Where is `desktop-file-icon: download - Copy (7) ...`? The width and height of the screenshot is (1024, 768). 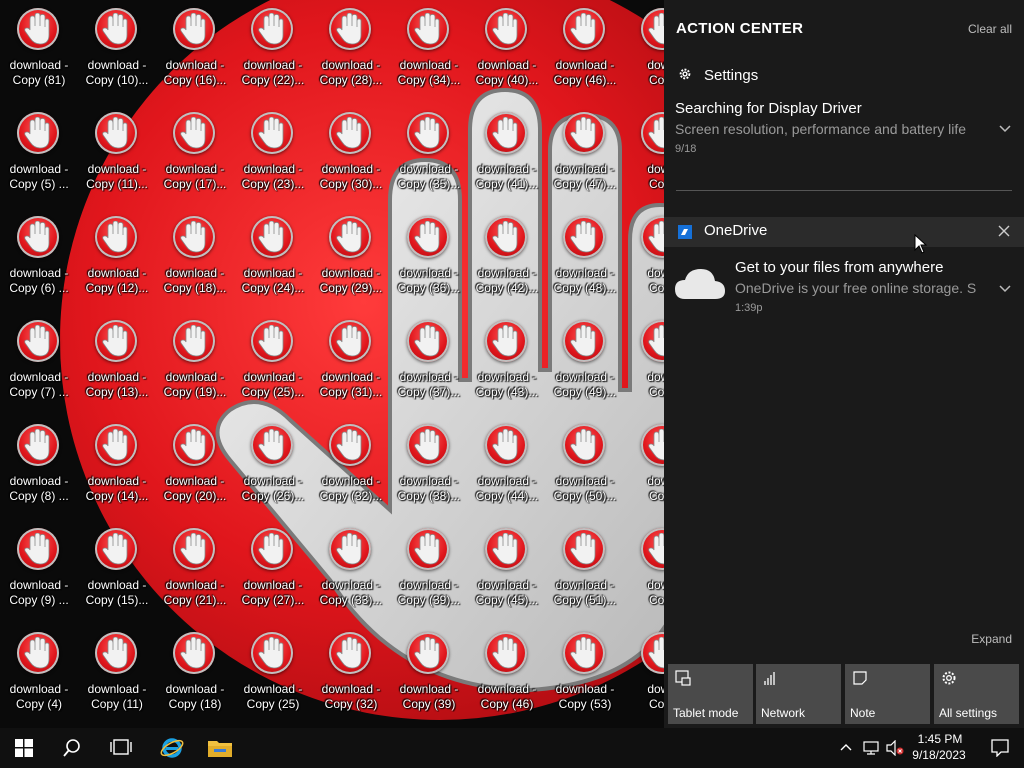 desktop-file-icon: download - Copy (7) ... is located at coordinates (39, 362).